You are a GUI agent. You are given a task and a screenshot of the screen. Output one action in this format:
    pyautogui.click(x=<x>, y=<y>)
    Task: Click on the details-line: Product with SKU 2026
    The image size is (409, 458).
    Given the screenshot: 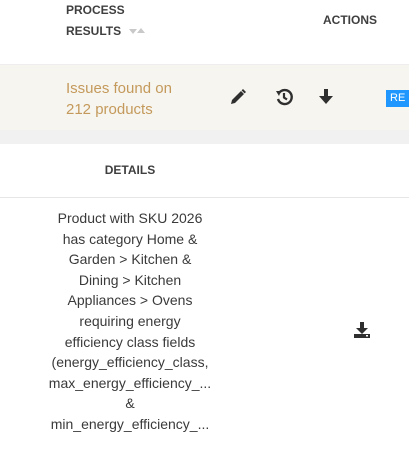 What is the action you would take?
    pyautogui.click(x=130, y=218)
    